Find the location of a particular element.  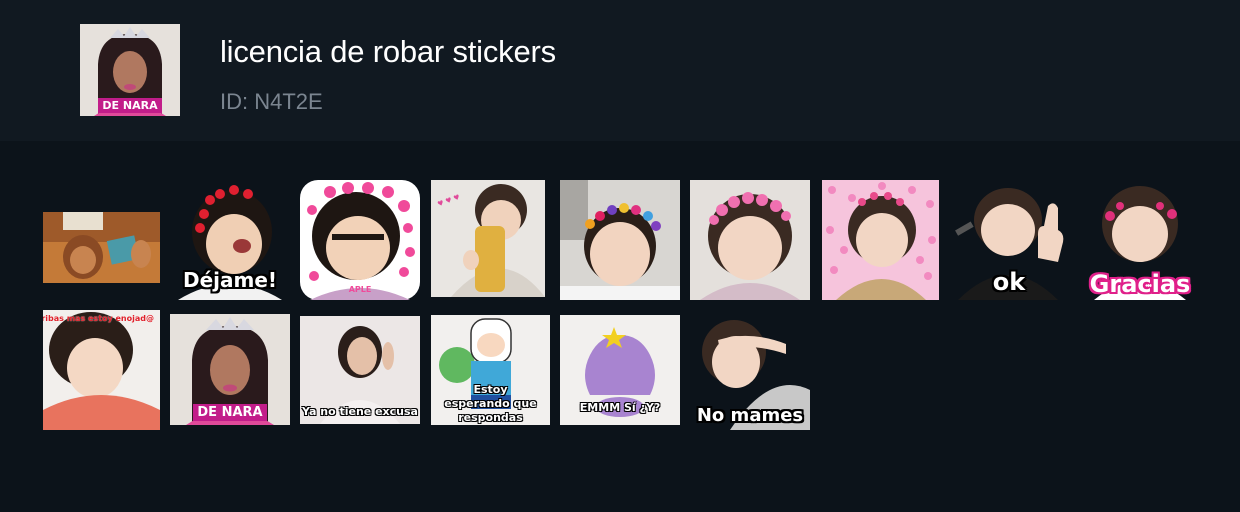

flower-crown-image is located at coordinates (750, 240).